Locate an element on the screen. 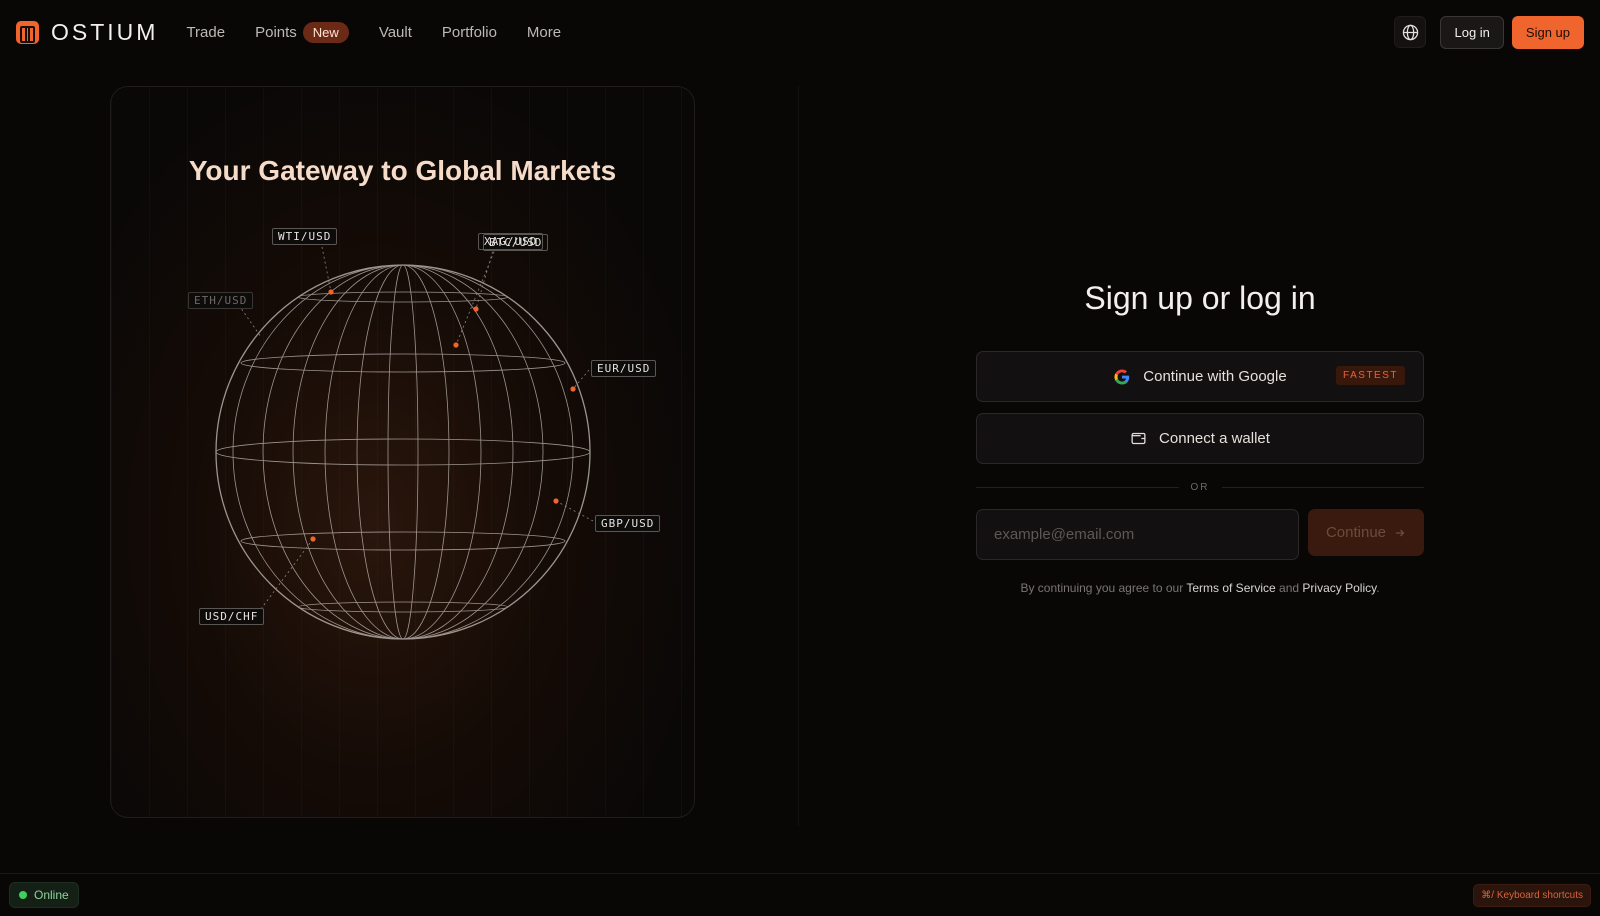 The width and height of the screenshot is (1600, 916). ostium-logo-icon is located at coordinates (27, 32).